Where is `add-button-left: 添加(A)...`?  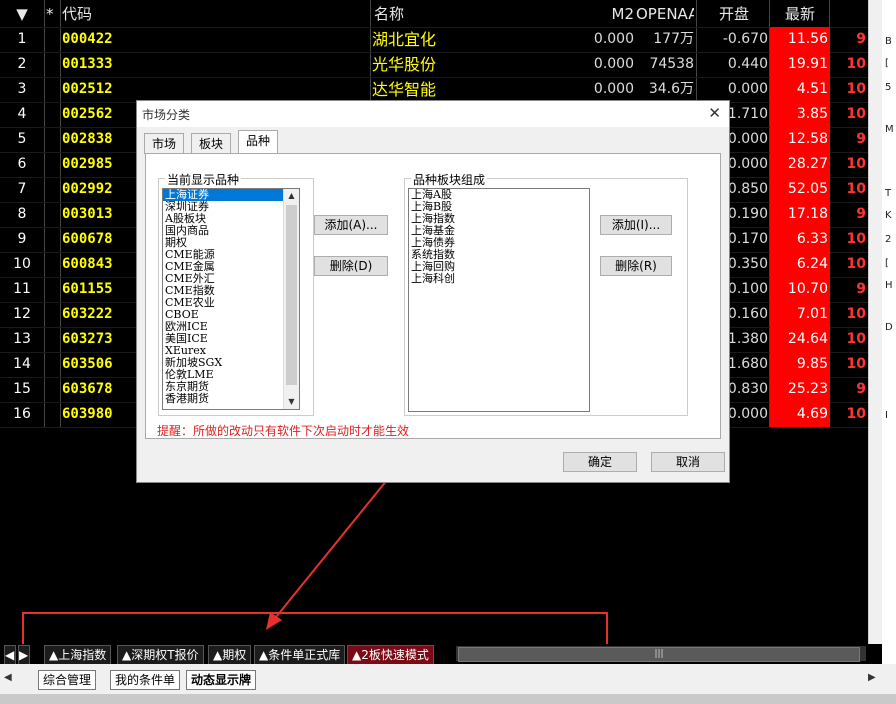 add-button-left: 添加(A)... is located at coordinates (351, 225).